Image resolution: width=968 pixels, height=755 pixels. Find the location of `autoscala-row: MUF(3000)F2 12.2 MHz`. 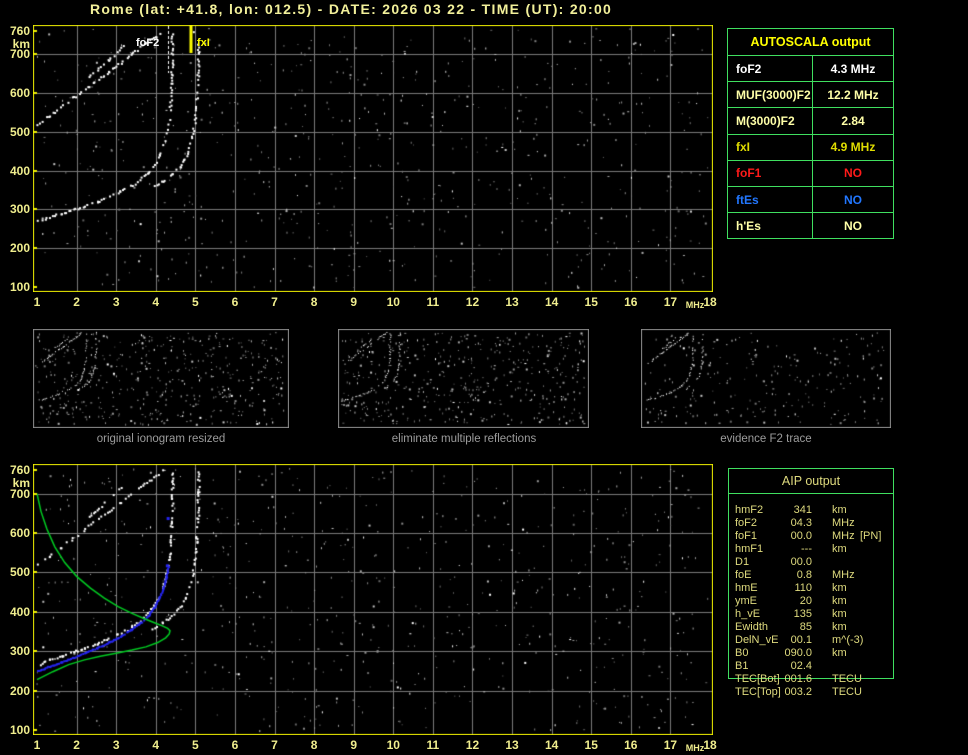

autoscala-row: MUF(3000)F2 12.2 MHz is located at coordinates (810, 94).